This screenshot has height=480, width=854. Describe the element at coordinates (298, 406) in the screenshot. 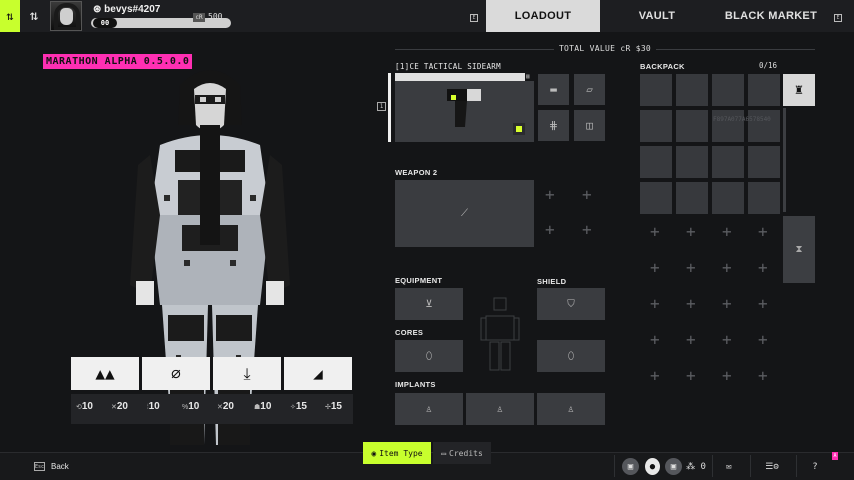

I see `stat-item: ✧15` at that location.